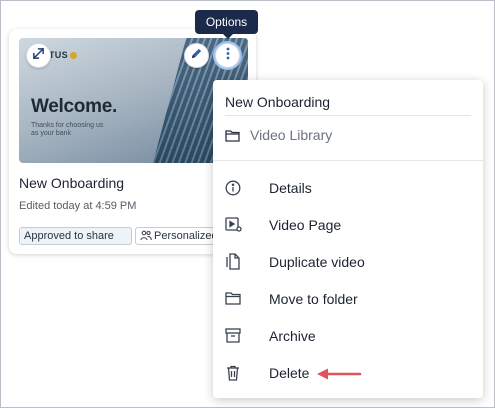 The height and width of the screenshot is (408, 495). I want to click on thumbnail-tagline: Thanks for choosing us as your bank, so click(67, 129).